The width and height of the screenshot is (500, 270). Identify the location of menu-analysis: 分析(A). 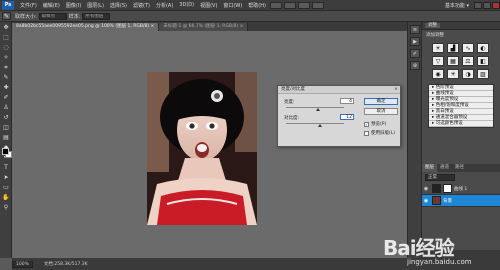
(164, 5).